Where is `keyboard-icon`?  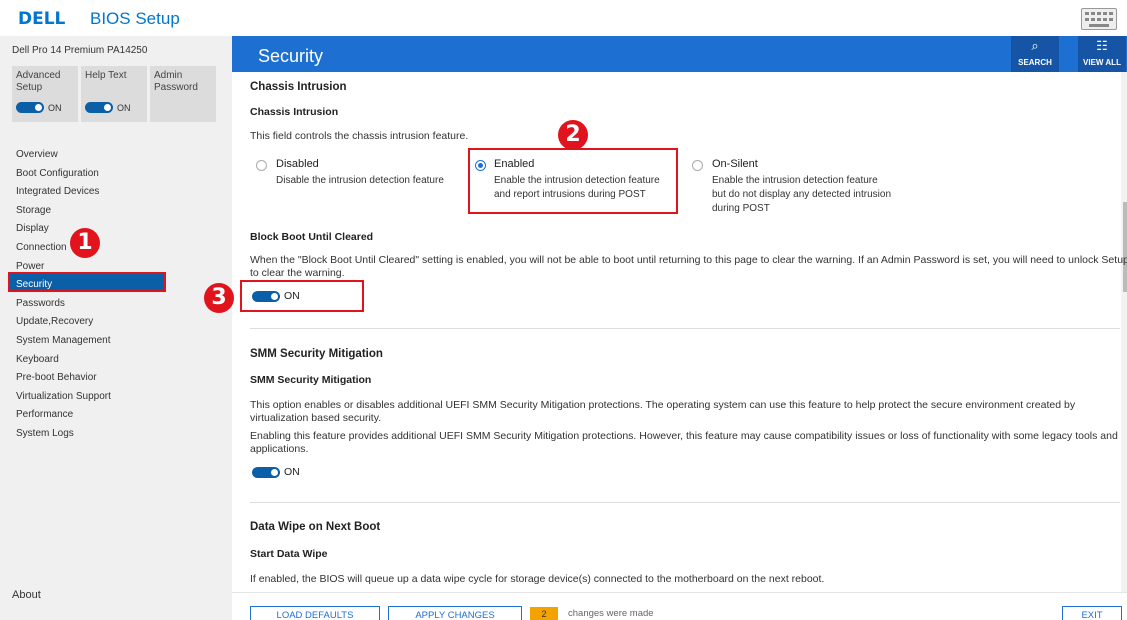
keyboard-icon is located at coordinates (1099, 19).